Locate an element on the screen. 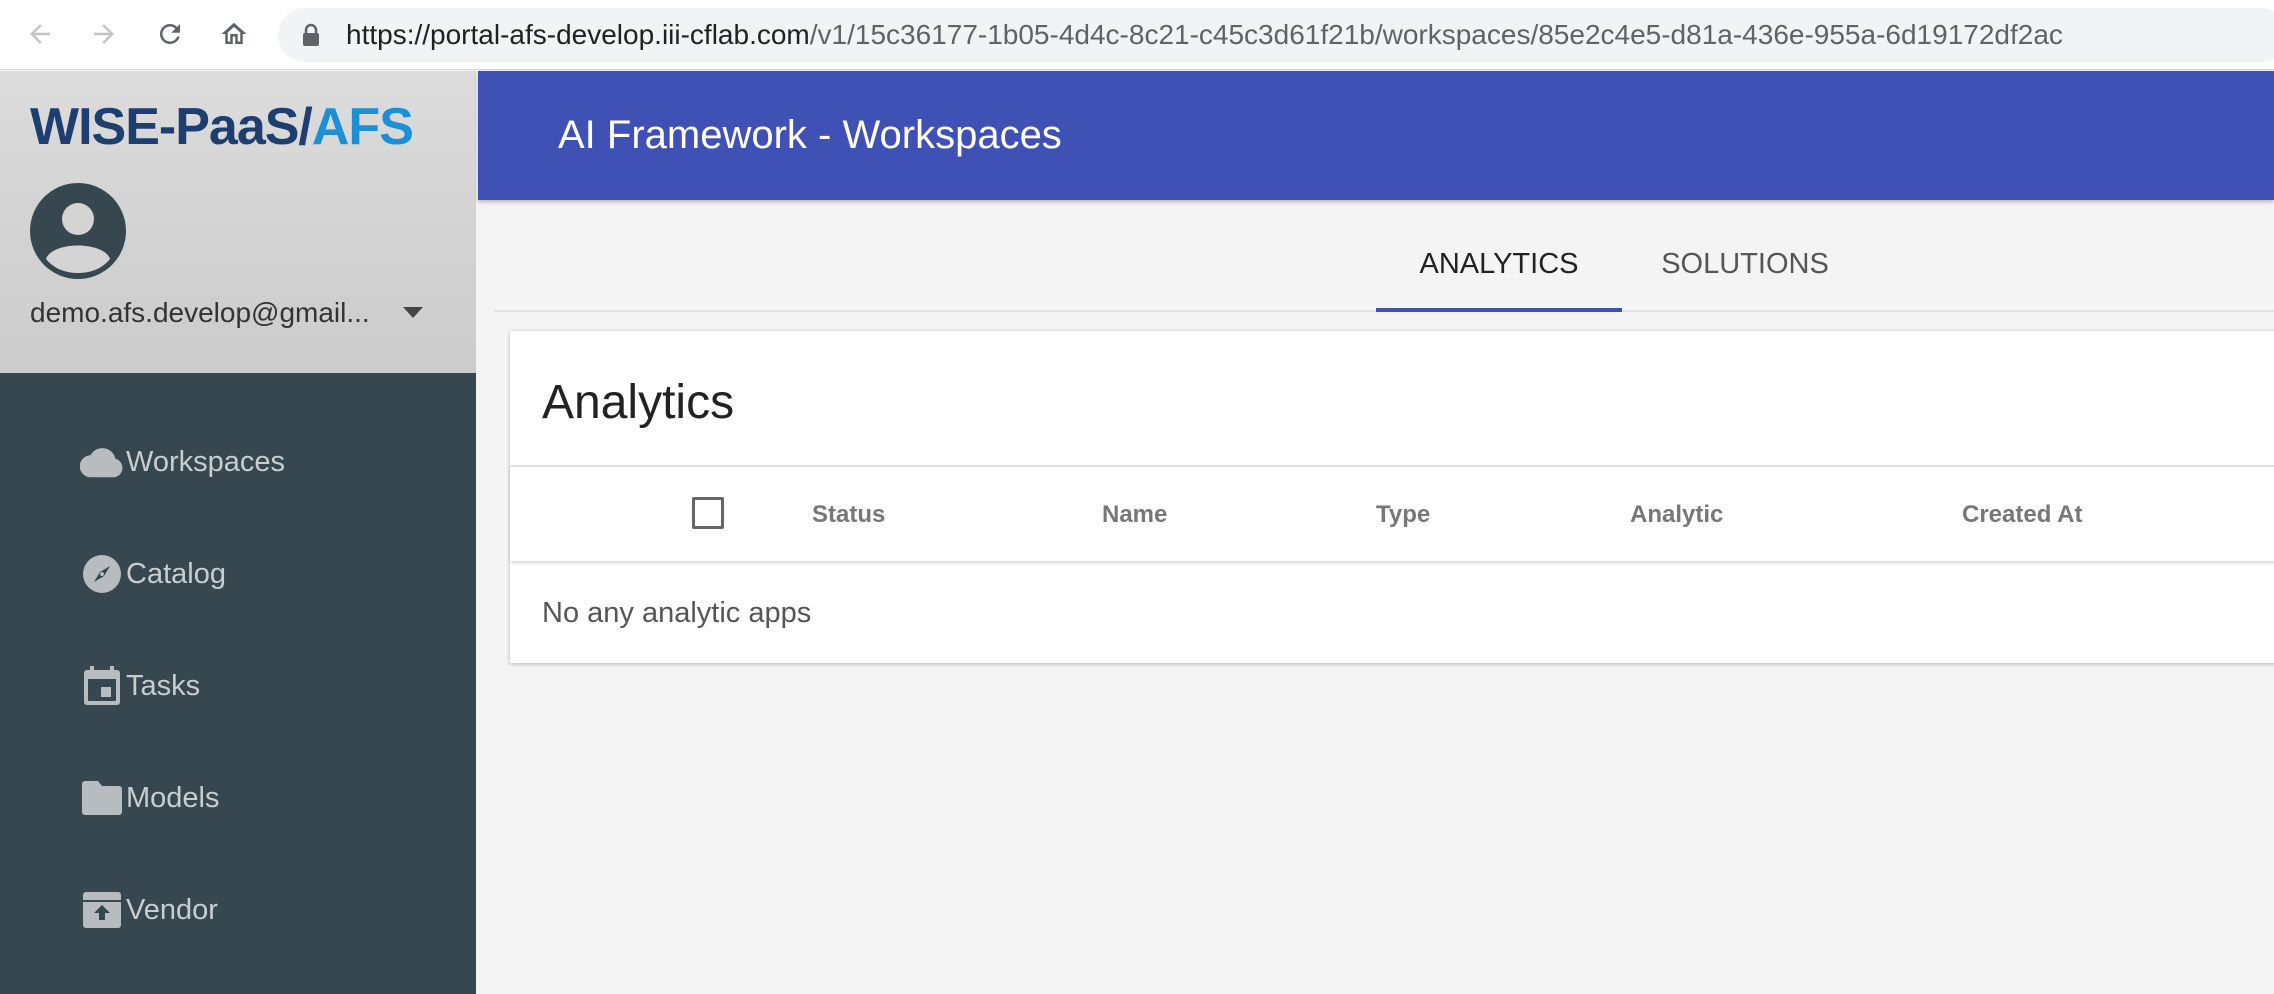 The image size is (2274, 994). sidebar-item-vendor: Vendor is located at coordinates (238, 910).